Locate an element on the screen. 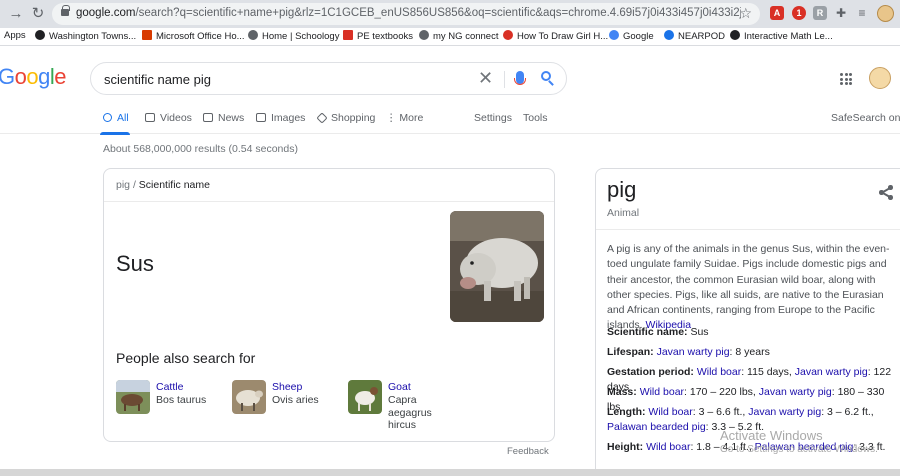  search-query: scientific name pig is located at coordinates (157, 79).